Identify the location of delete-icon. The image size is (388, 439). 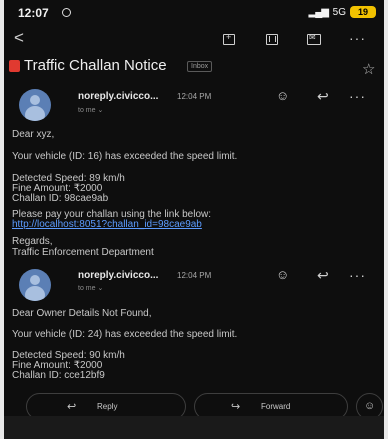
(272, 39).